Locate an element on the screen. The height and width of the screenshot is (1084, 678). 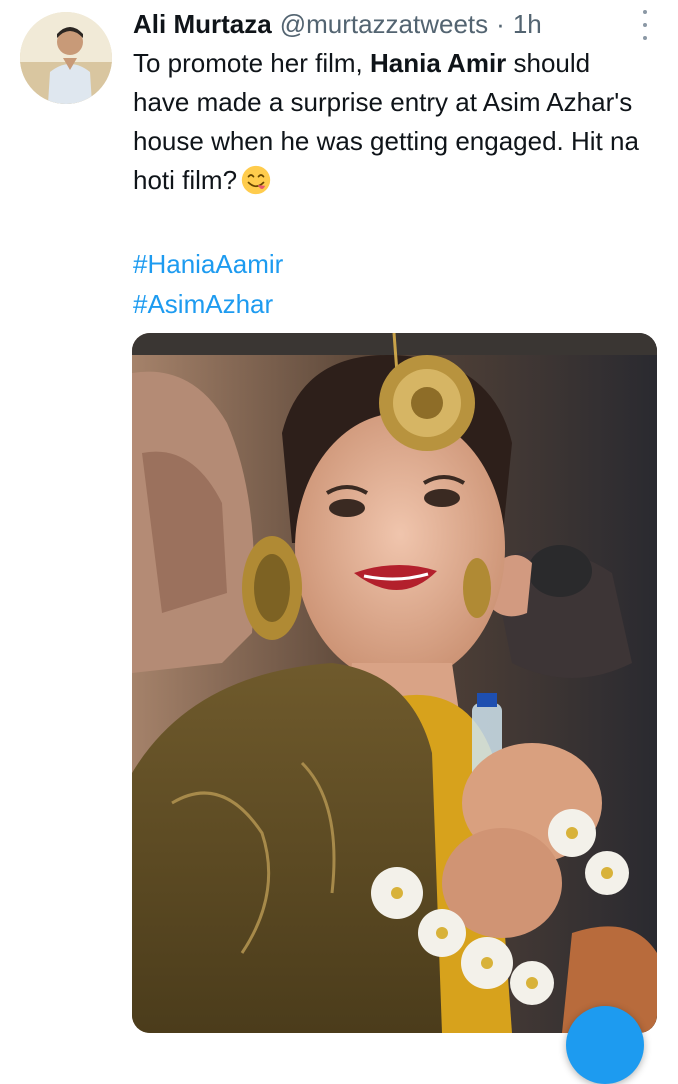
tweet-header: Ali Murtaza @murtazzatweets · 1h is located at coordinates (395, 24).